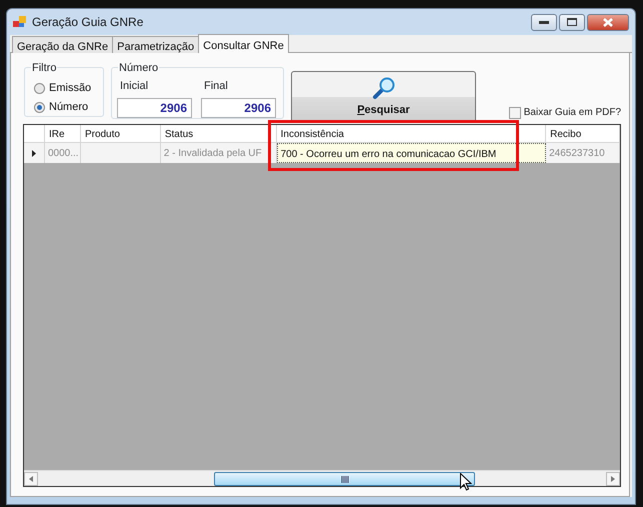 The height and width of the screenshot is (507, 643). I want to click on close-icon, so click(608, 22).